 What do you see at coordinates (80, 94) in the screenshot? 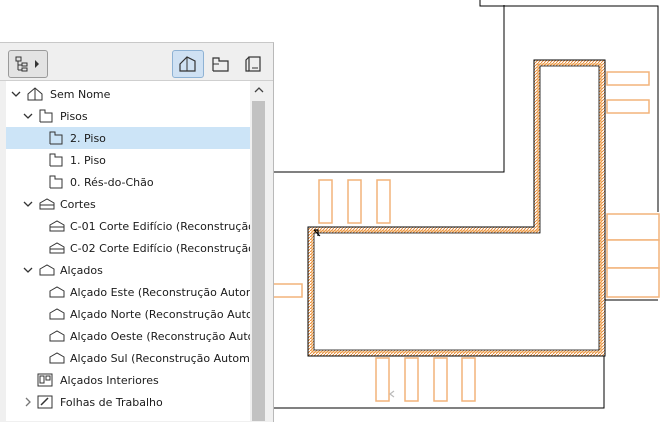
I see `tree-item-label: Sem Nome` at bounding box center [80, 94].